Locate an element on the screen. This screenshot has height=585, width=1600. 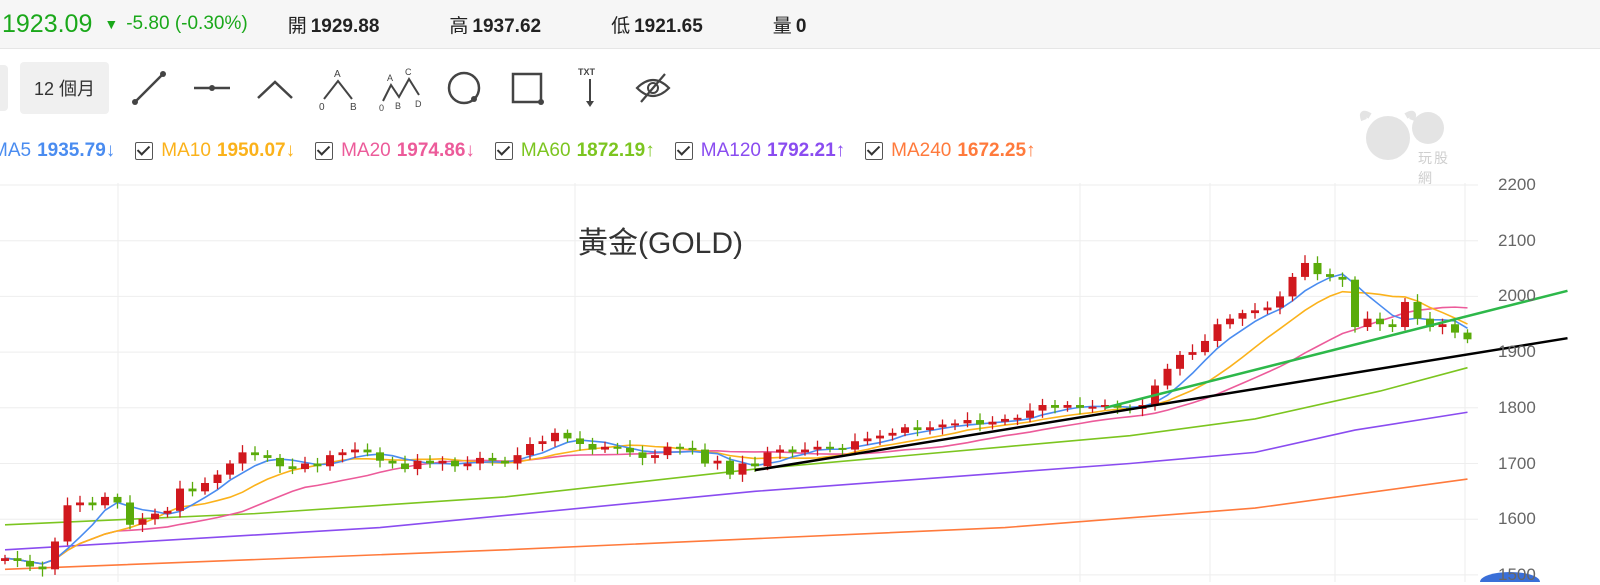
trend-line is located at coordinates (1161, 404).